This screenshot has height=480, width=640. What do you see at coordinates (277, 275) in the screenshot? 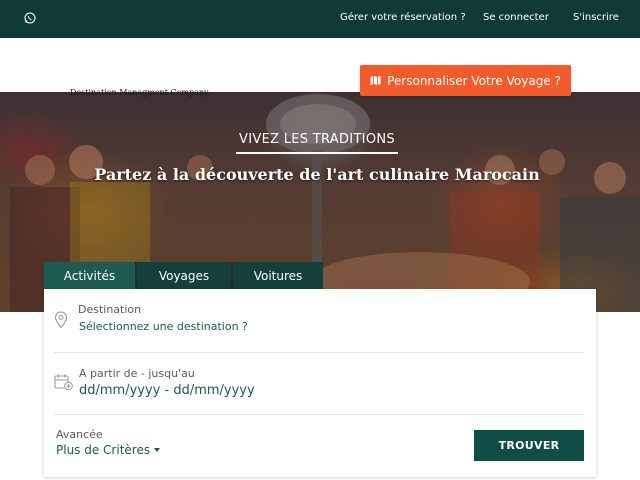
I see `tab-cars: Voitures` at bounding box center [277, 275].